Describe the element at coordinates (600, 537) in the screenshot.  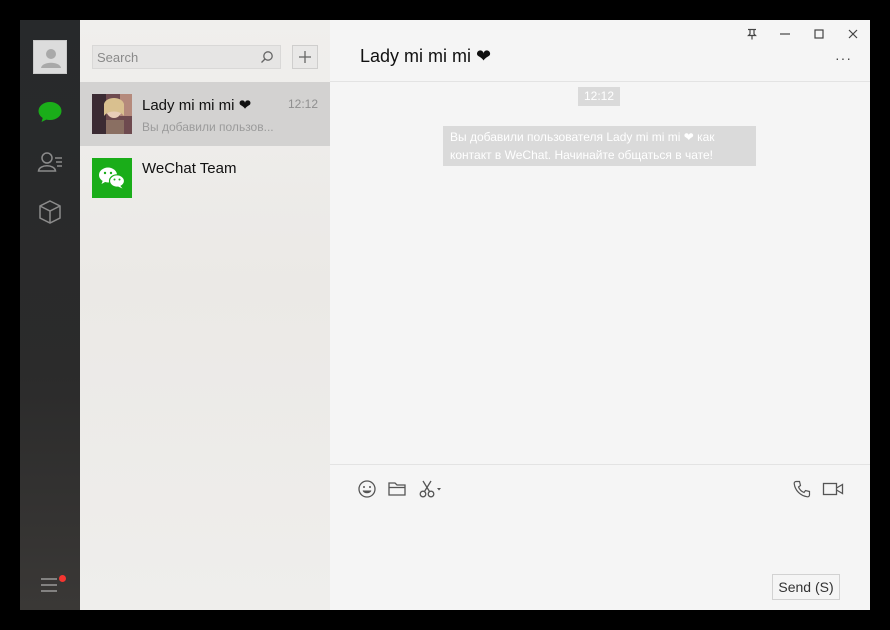
I see `message-composer: Send (S)` at that location.